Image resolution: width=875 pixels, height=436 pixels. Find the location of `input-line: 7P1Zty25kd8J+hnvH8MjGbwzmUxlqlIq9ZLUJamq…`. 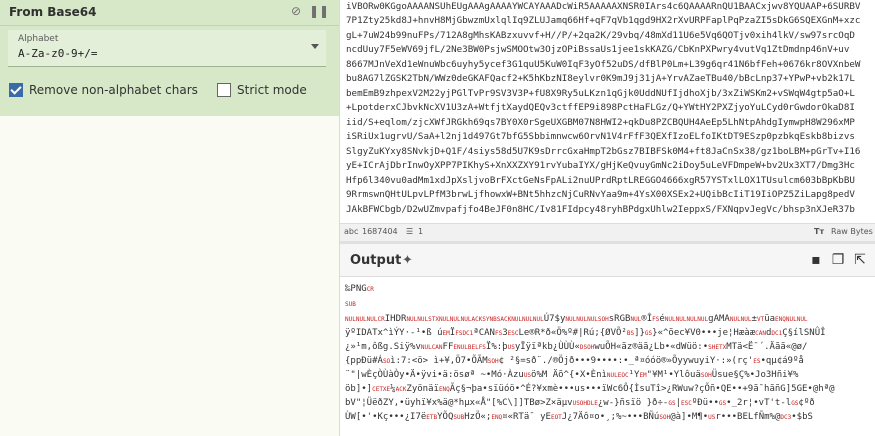

input-line: 7P1Zty25kd8J+hnvH8MjGbwzmUxlqlIq9ZLUJamq… is located at coordinates (603, 20).